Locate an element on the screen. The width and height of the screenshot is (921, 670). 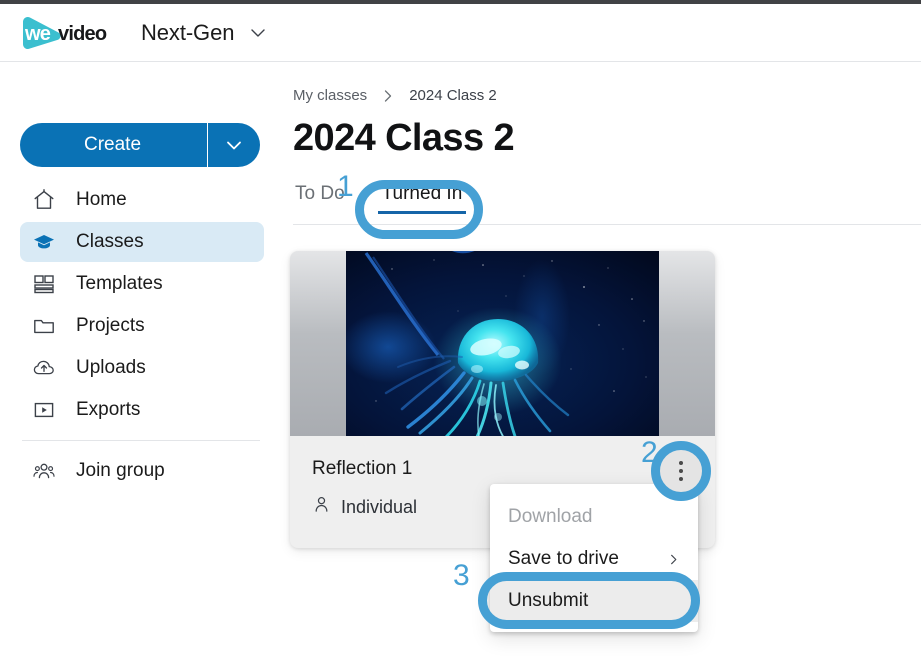
menu-item-label: Unsubmit is located at coordinates (548, 600).